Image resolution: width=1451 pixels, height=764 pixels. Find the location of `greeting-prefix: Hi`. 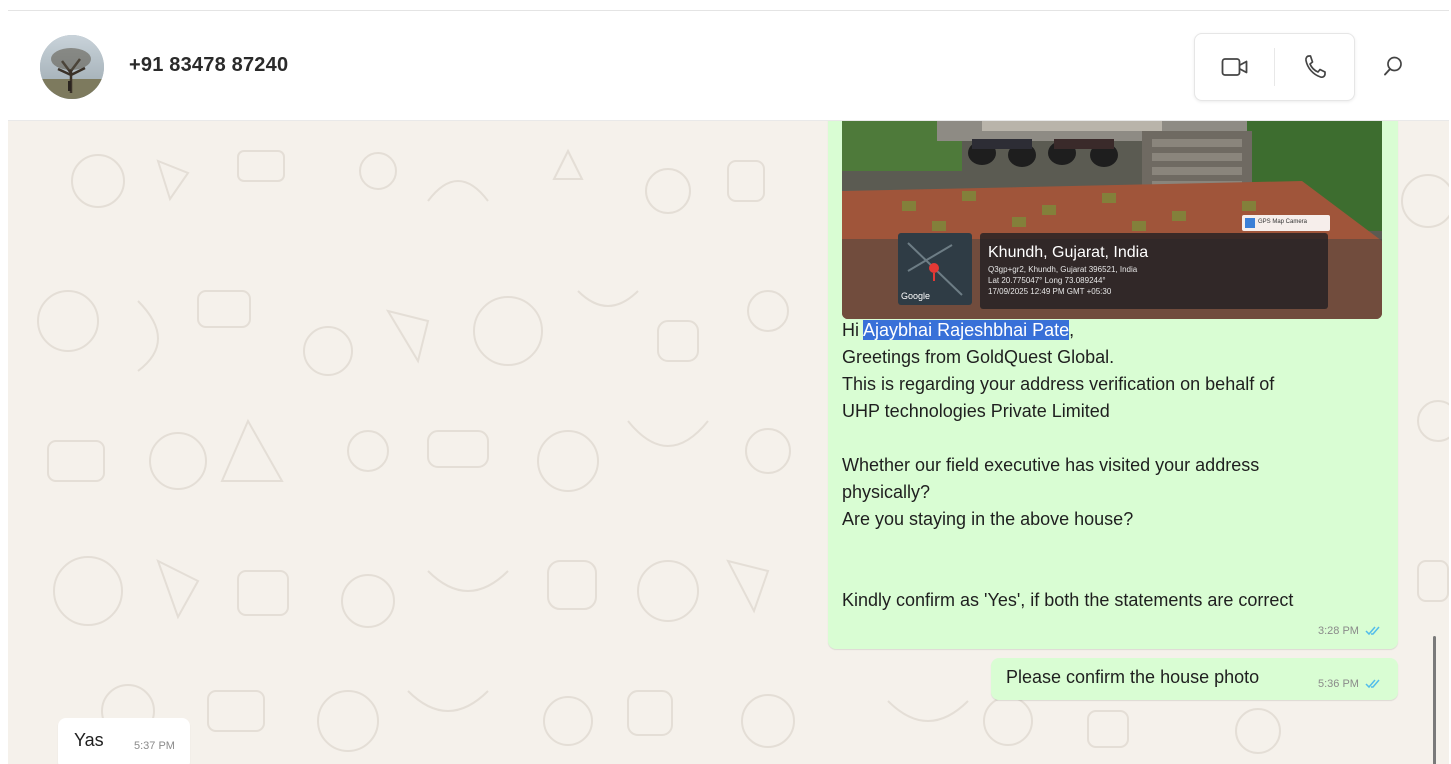

greeting-prefix: Hi is located at coordinates (853, 330).